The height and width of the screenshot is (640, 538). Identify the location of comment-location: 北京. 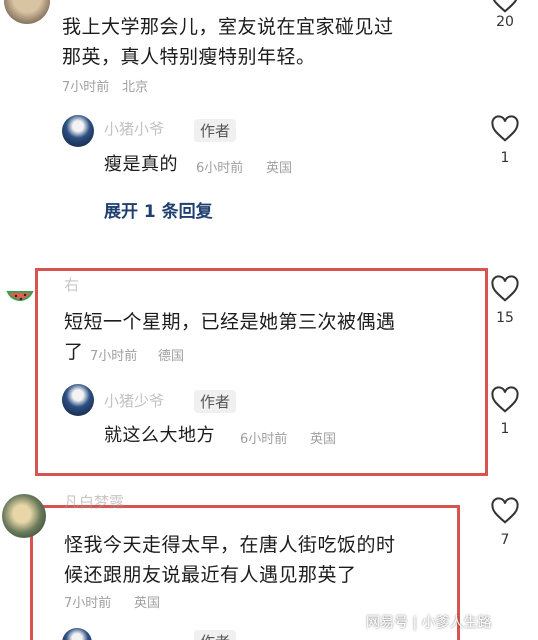
(135, 87).